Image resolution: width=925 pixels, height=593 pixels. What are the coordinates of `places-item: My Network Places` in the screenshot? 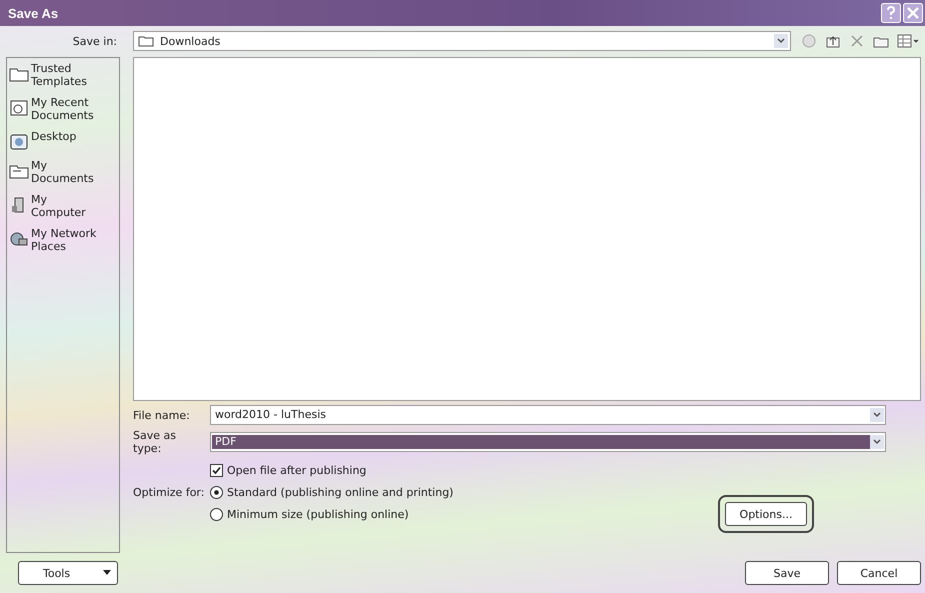 It's located at (63, 240).